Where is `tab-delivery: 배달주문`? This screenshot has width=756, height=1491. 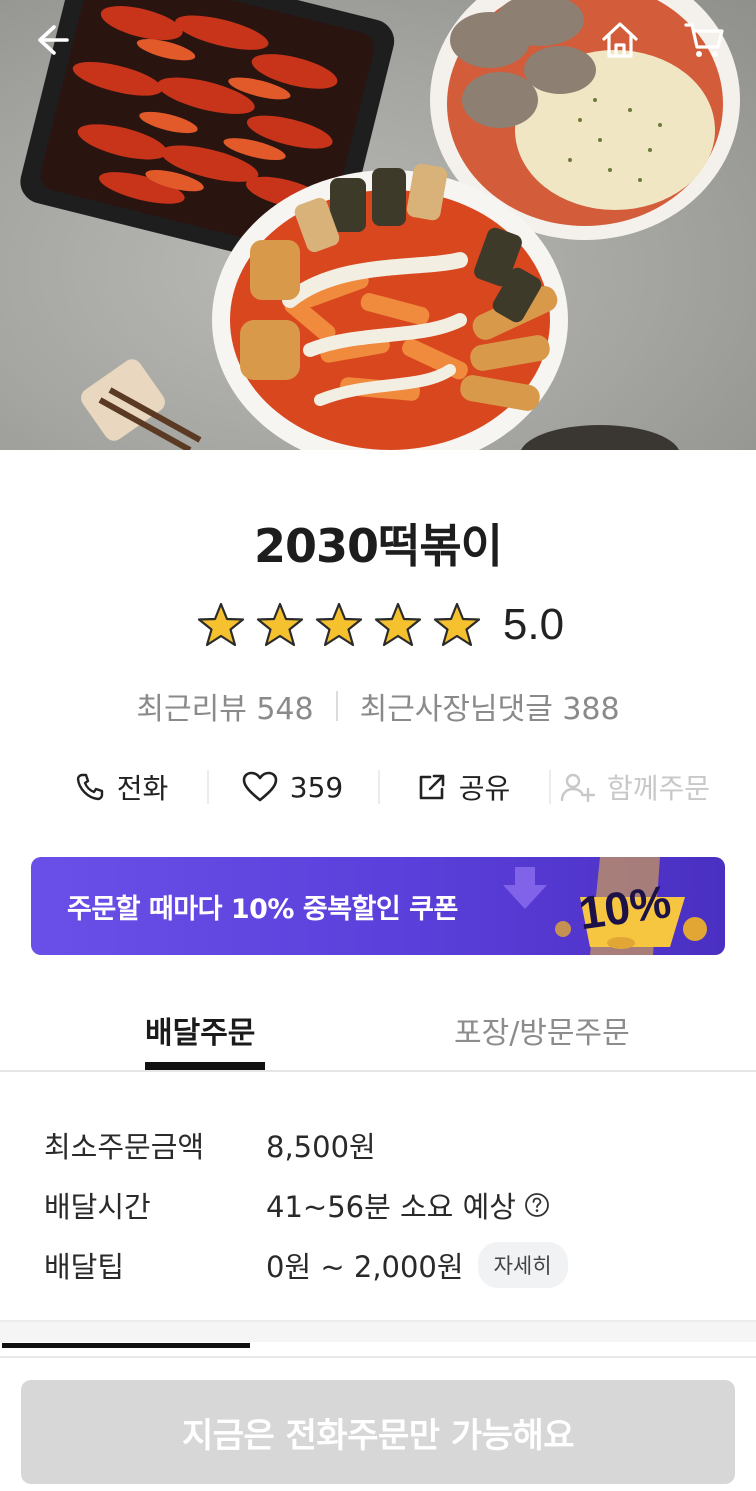 tab-delivery: 배달주문 is located at coordinates (200, 1030).